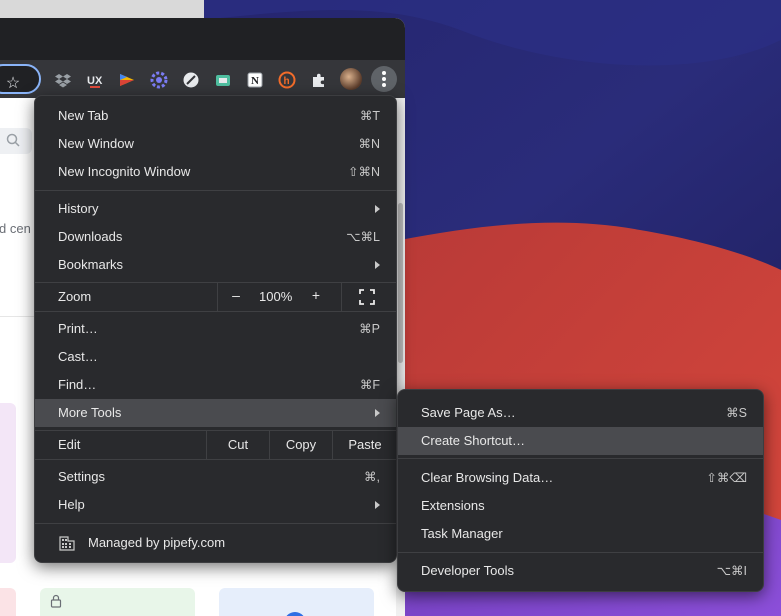 This screenshot has width=781, height=616. I want to click on menu-item-new-window: New Window ⌘N, so click(215, 144).